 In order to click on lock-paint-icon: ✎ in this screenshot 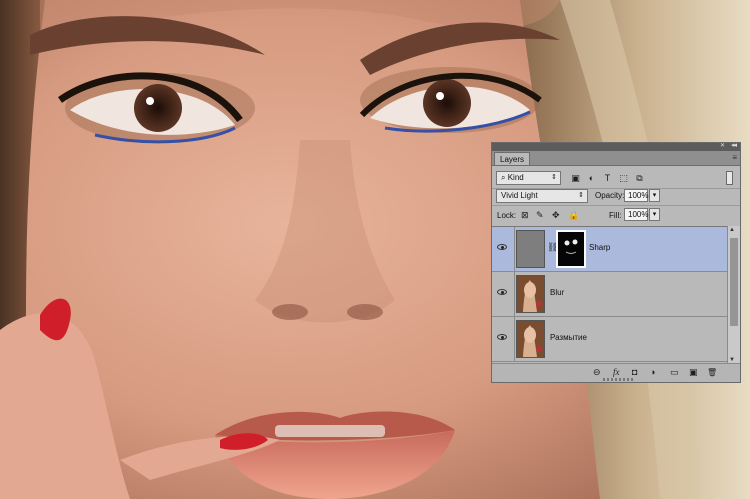, I will do `click(540, 215)`.